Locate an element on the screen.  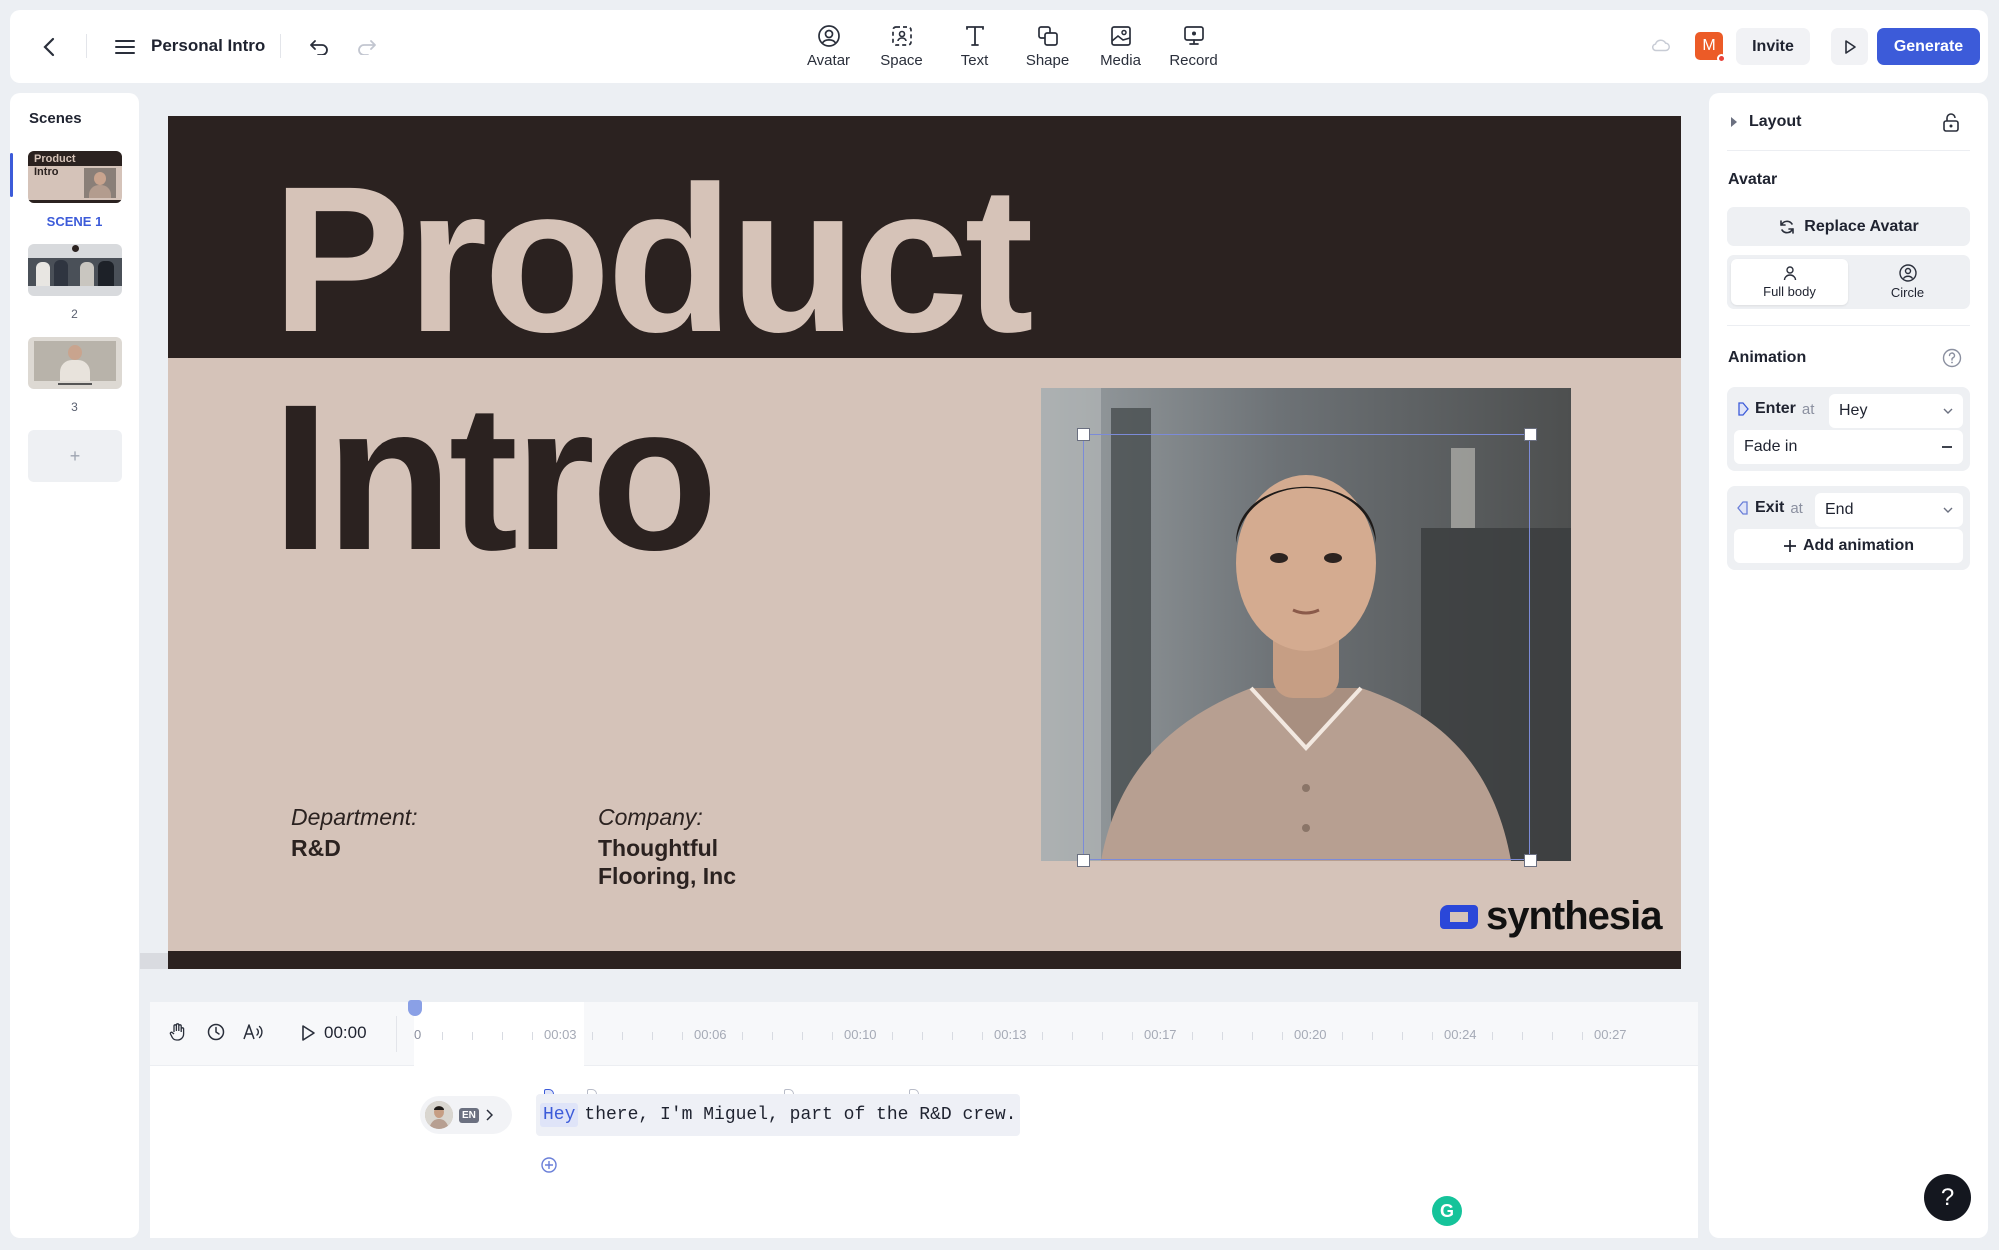
help-button: ? is located at coordinates (1947, 1197).